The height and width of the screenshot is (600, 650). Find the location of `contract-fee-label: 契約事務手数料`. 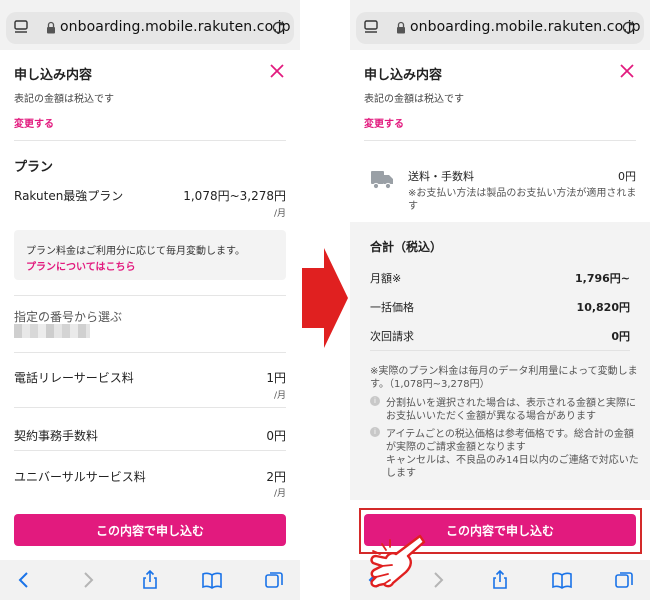

contract-fee-label: 契約事務手数料 is located at coordinates (56, 436).